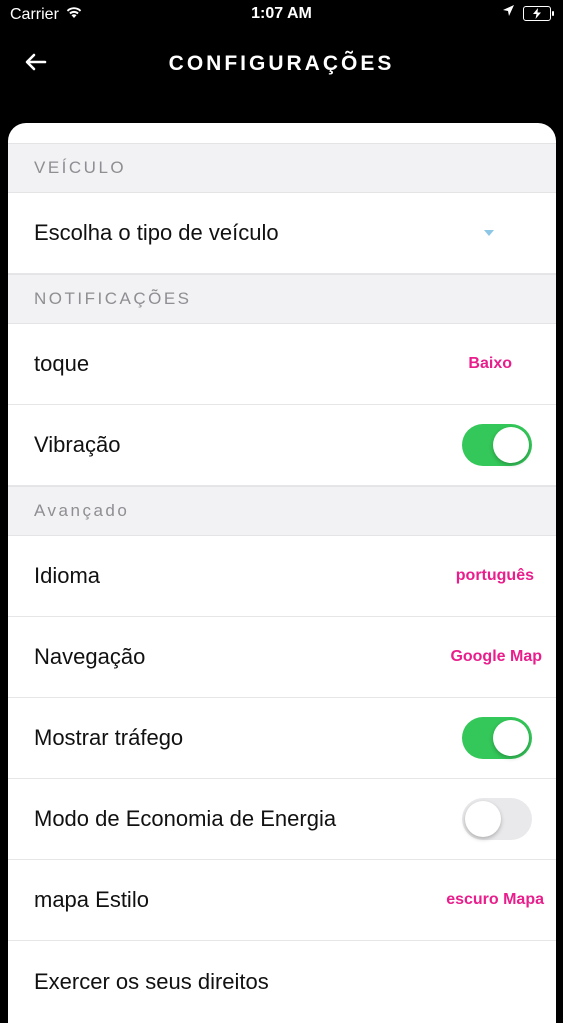  I want to click on language-label: Idioma, so click(67, 575).